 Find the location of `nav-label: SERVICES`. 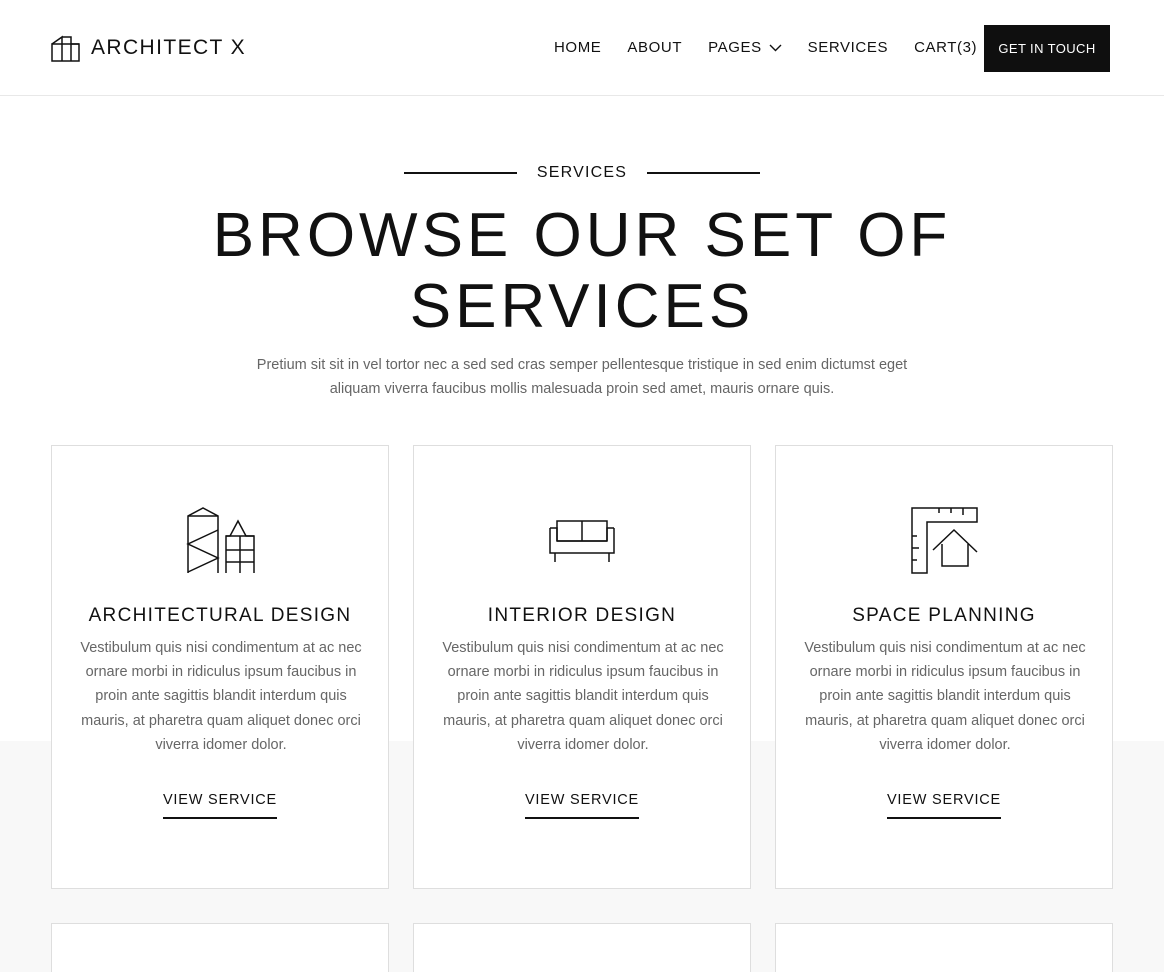

nav-label: SERVICES is located at coordinates (848, 47).